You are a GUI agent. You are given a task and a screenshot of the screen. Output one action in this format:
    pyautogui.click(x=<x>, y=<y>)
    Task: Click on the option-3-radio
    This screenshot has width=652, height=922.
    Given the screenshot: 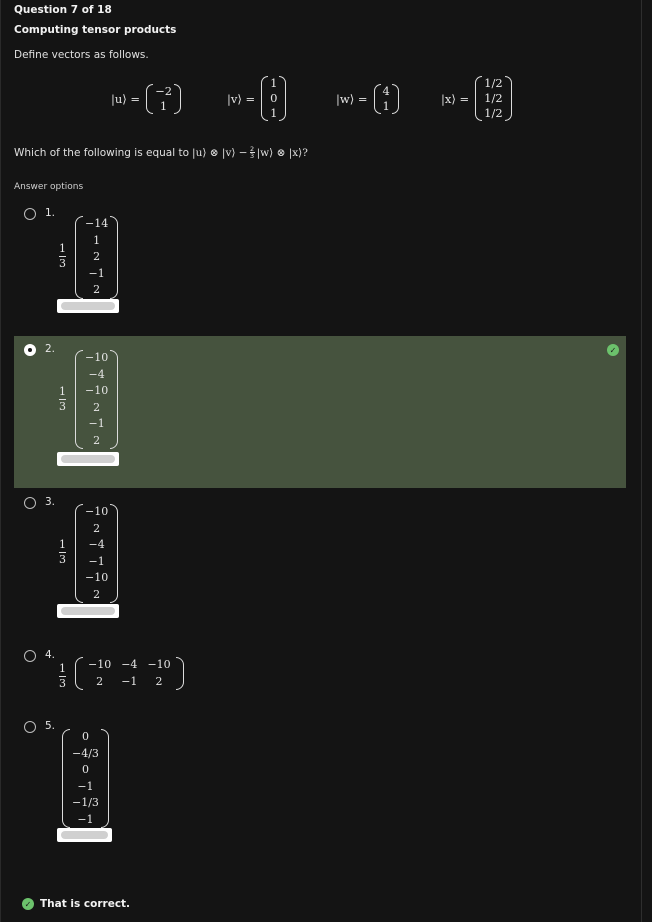 What is the action you would take?
    pyautogui.click(x=30, y=503)
    